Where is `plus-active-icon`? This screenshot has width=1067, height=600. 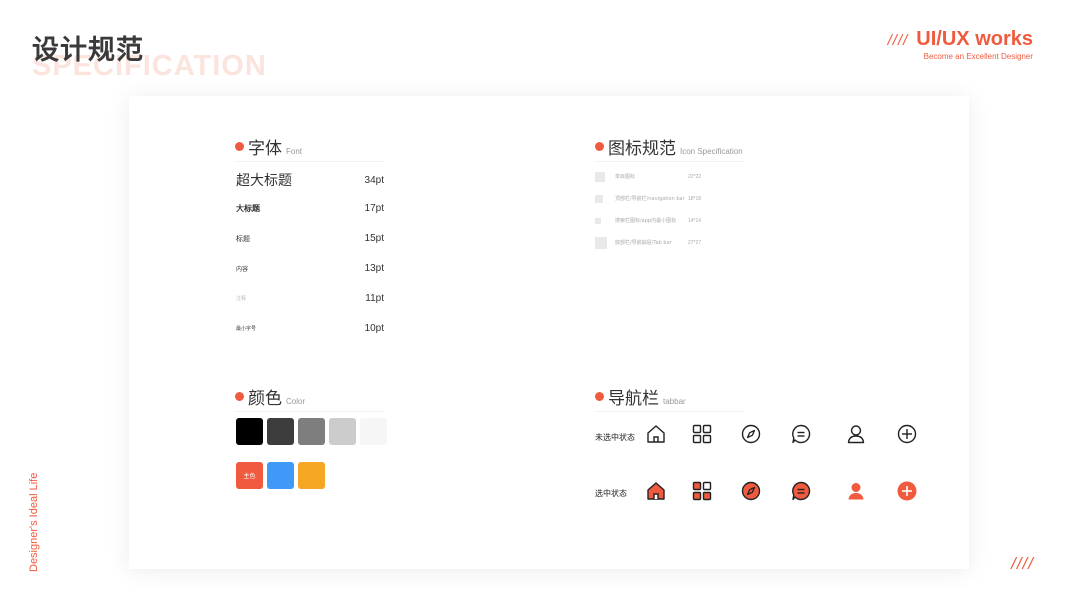 plus-active-icon is located at coordinates (907, 491).